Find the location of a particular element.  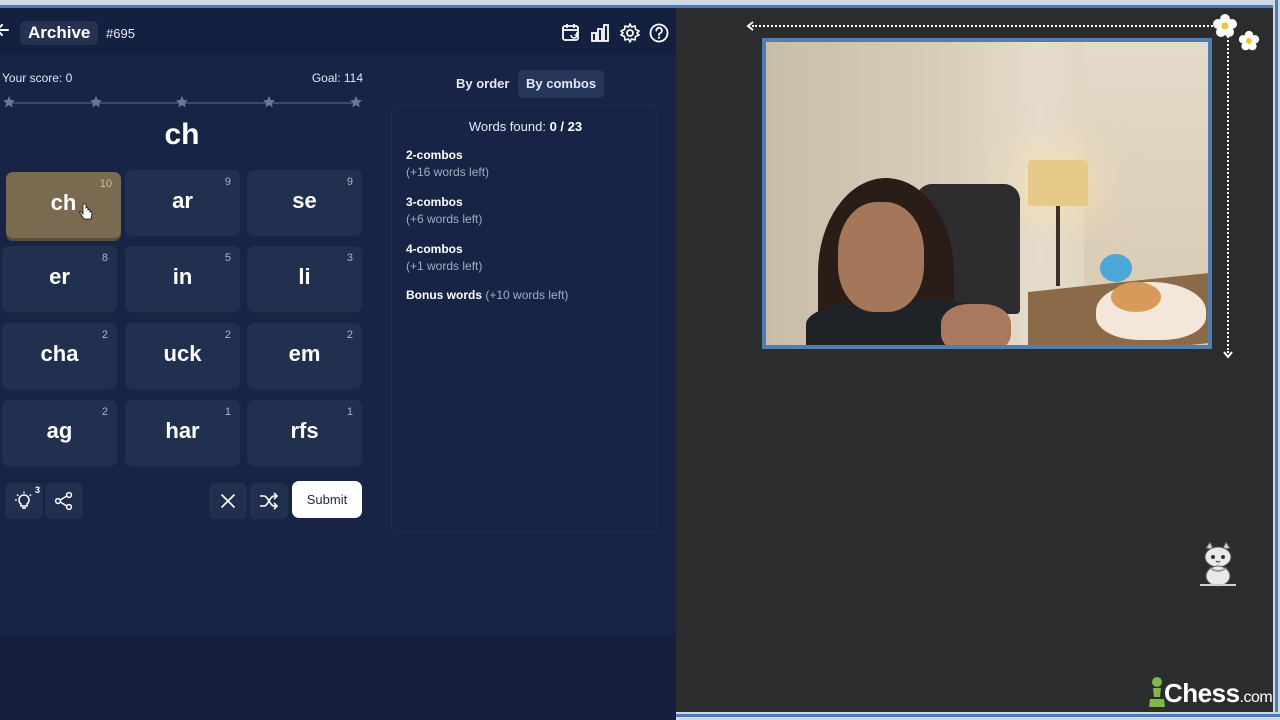

share-icon is located at coordinates (63, 501).